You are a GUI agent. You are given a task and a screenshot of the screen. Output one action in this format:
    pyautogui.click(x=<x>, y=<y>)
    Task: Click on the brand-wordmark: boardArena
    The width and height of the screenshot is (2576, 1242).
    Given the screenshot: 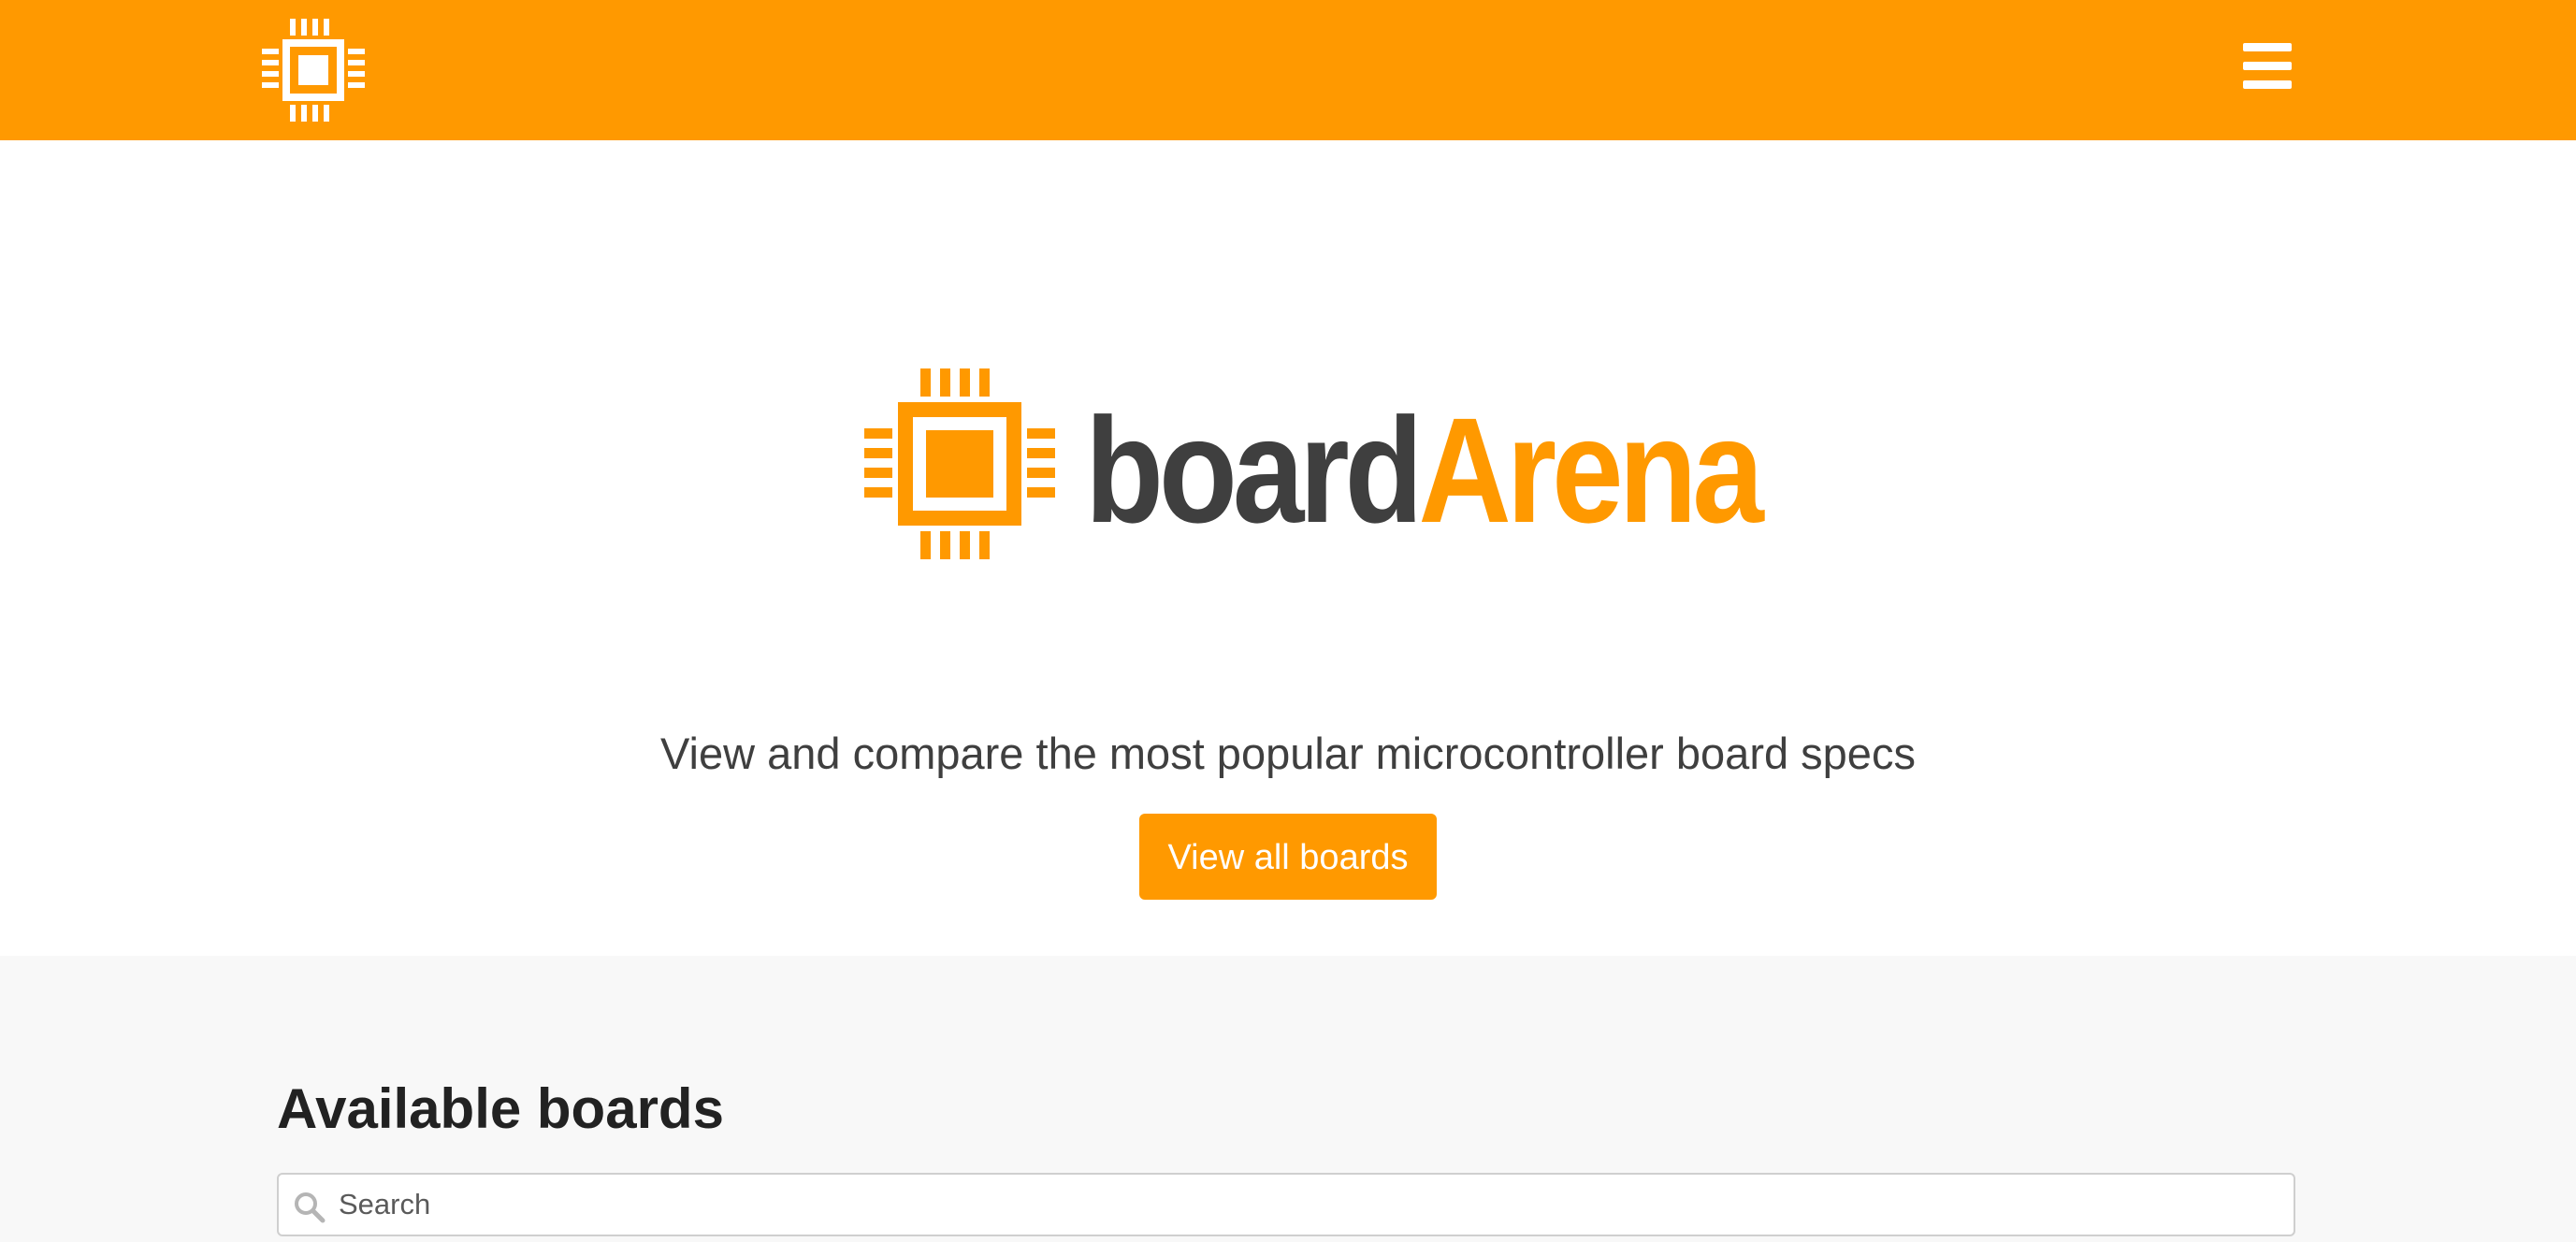 What is the action you would take?
    pyautogui.click(x=1424, y=470)
    